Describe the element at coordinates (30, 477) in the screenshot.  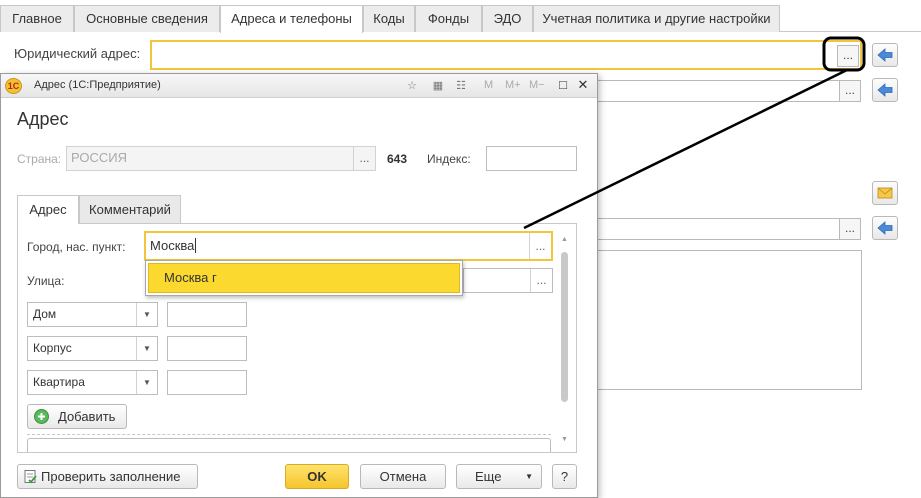
I see `checklist-icon` at that location.